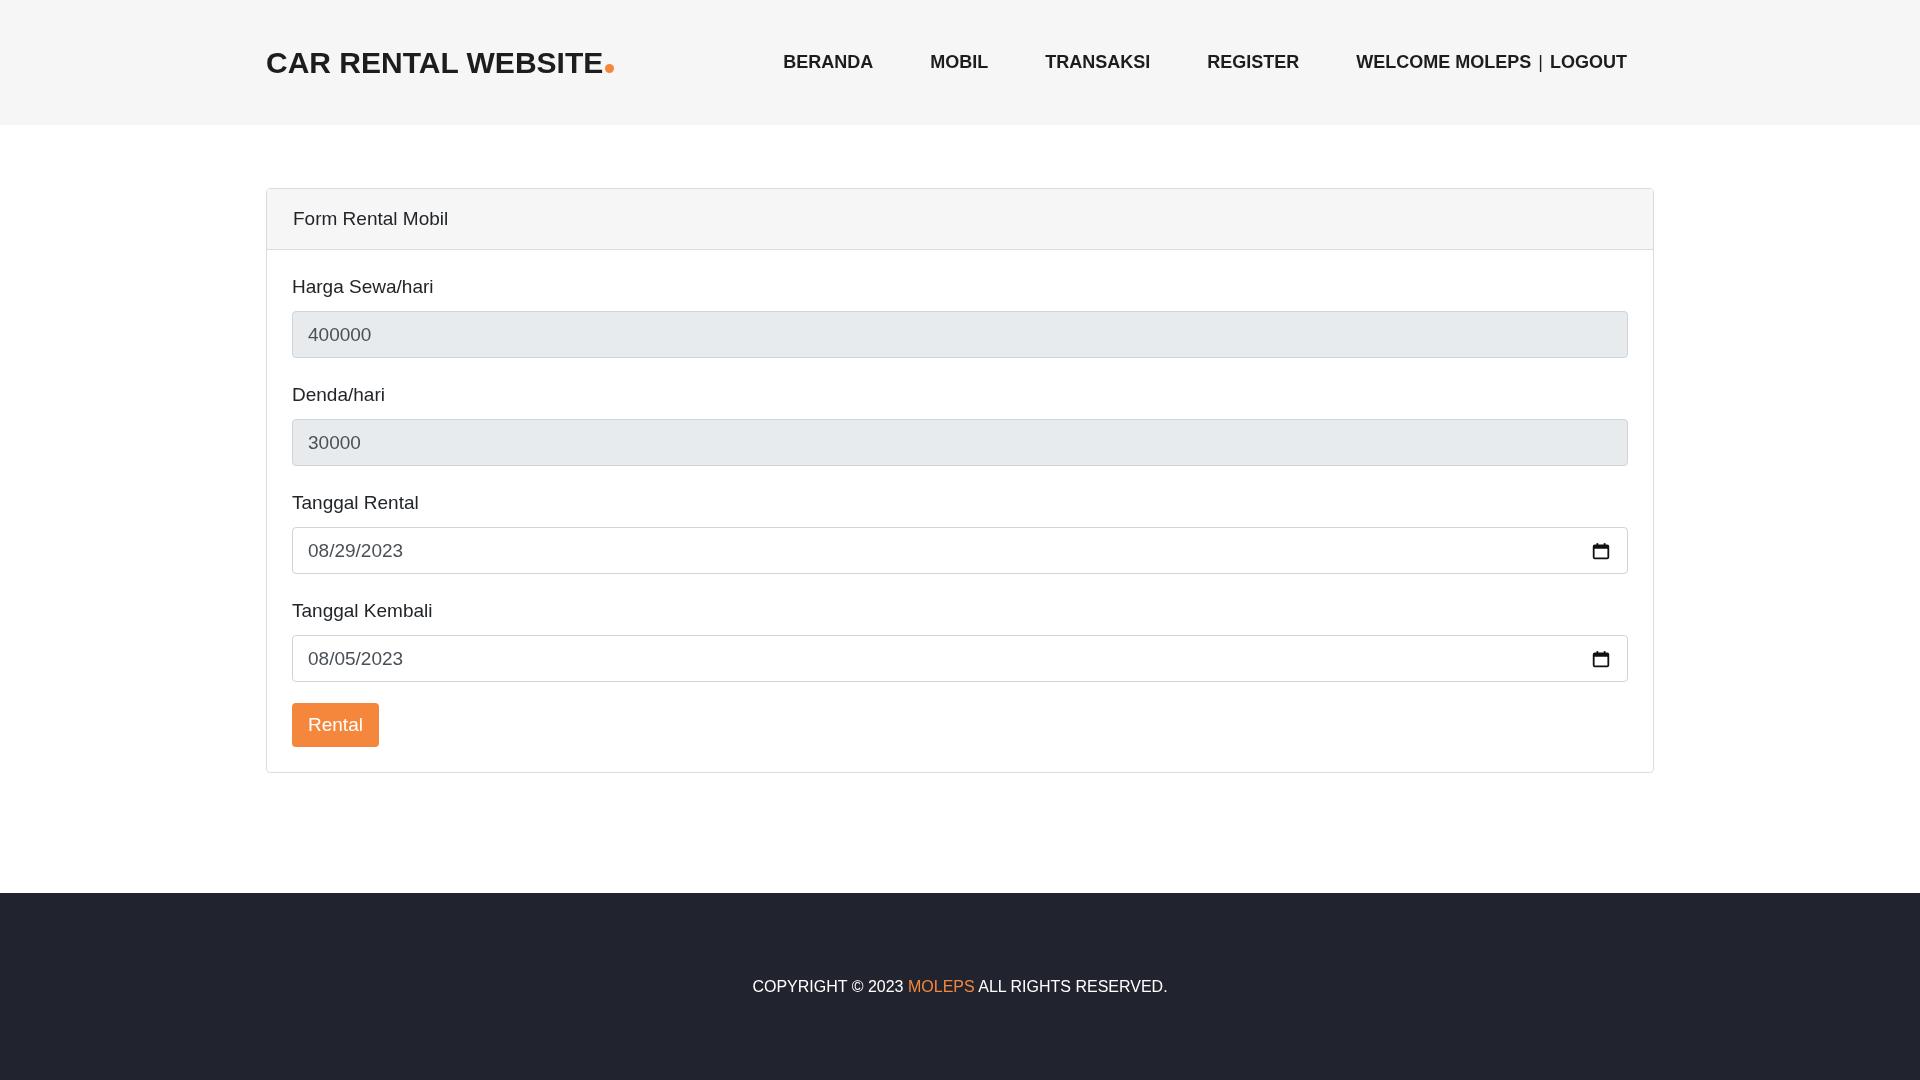 This screenshot has width=1920, height=1080. Describe the element at coordinates (960, 442) in the screenshot. I see `input-field: 30000` at that location.